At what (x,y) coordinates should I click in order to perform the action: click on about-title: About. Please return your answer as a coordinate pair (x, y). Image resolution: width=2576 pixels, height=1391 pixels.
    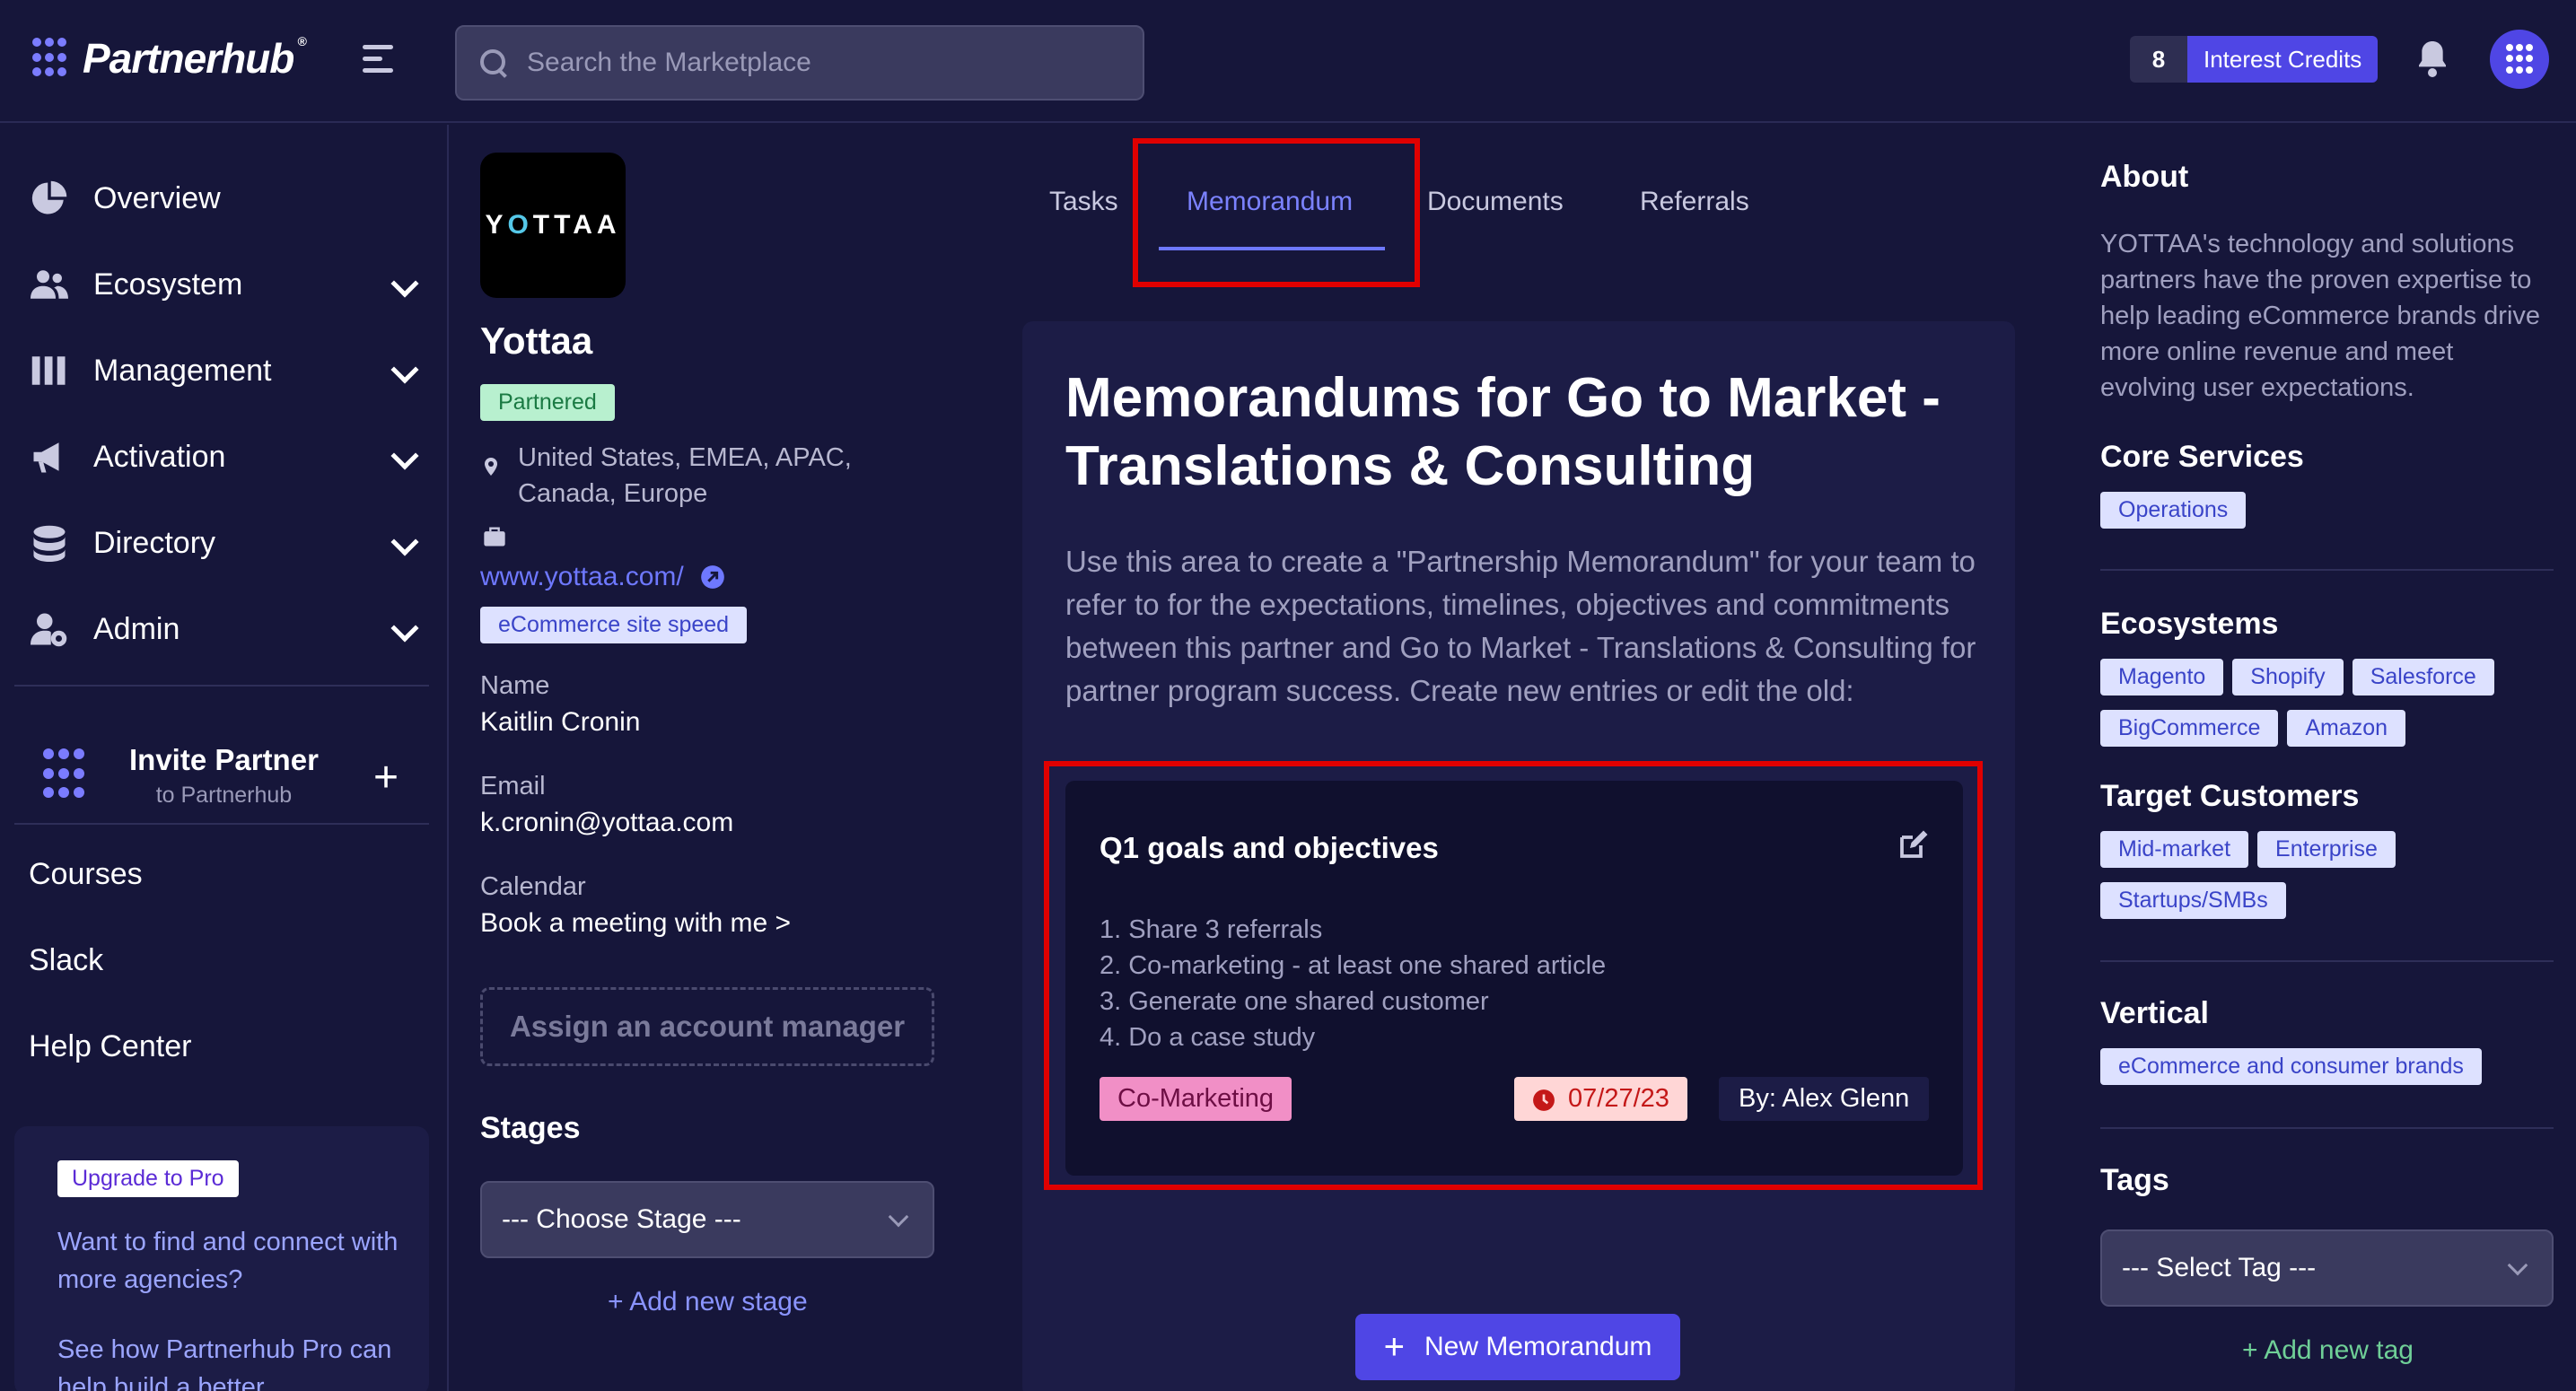
    Looking at the image, I should click on (2144, 177).